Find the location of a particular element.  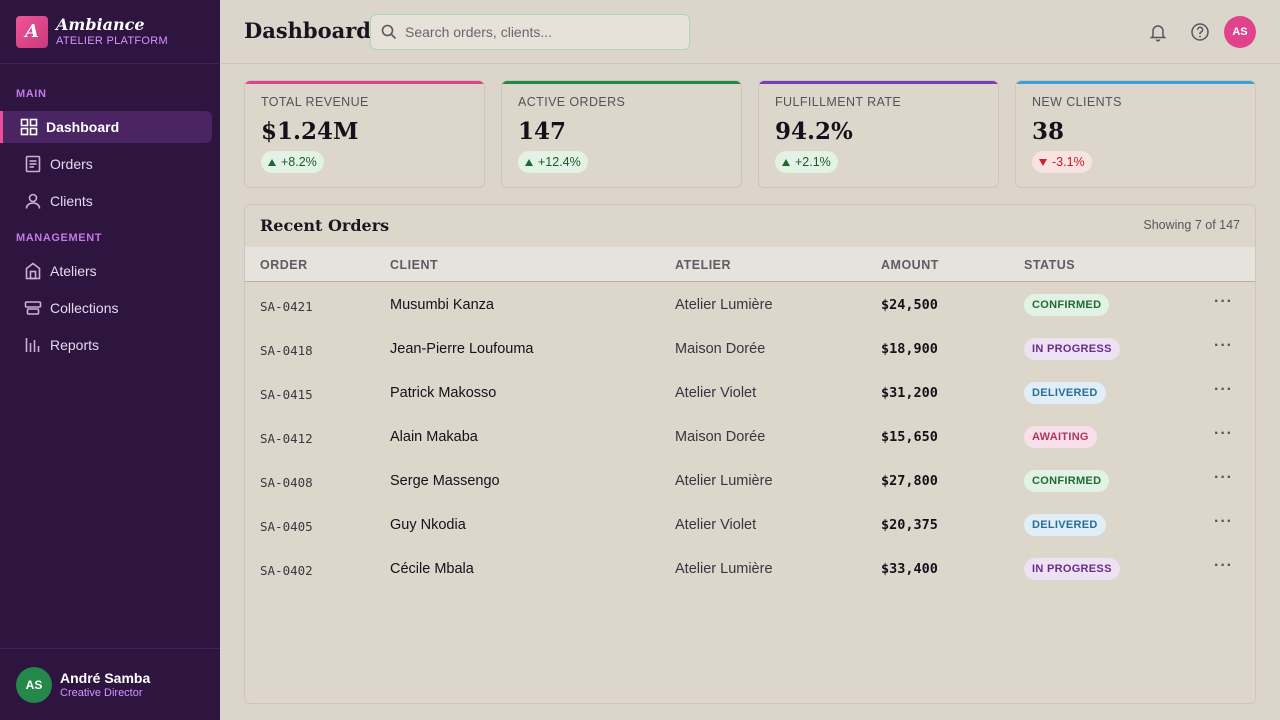

search-bar is located at coordinates (530, 32).